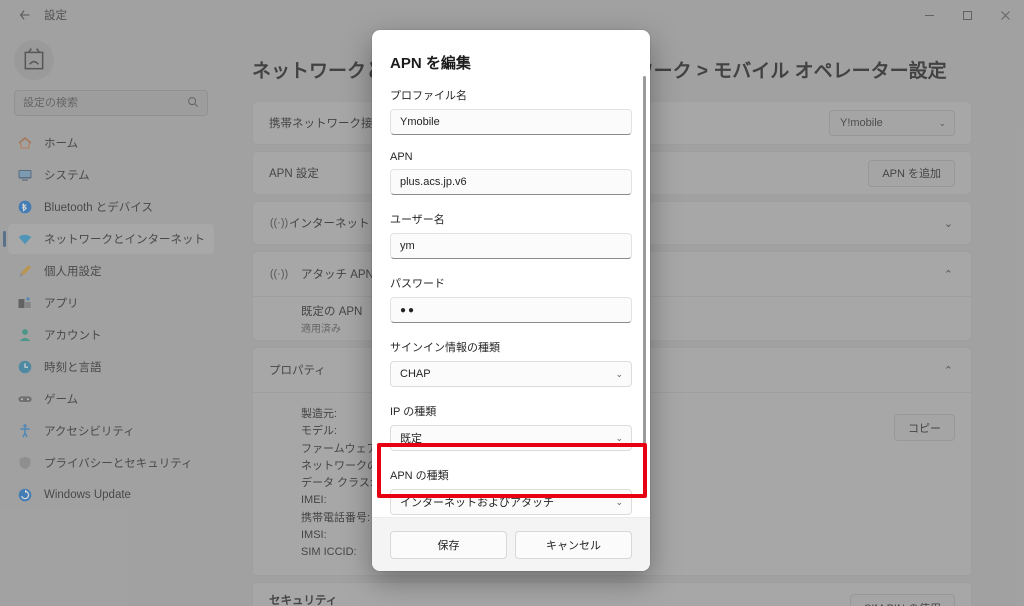  What do you see at coordinates (511, 374) in the screenshot?
I see `signin-info-type-select: CHAP ⌄` at bounding box center [511, 374].